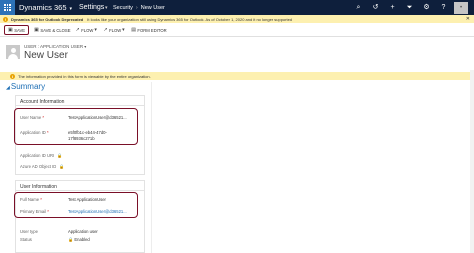  Describe the element at coordinates (152, 7) in the screenshot. I see `breadcrumb-new-user: New User` at that location.